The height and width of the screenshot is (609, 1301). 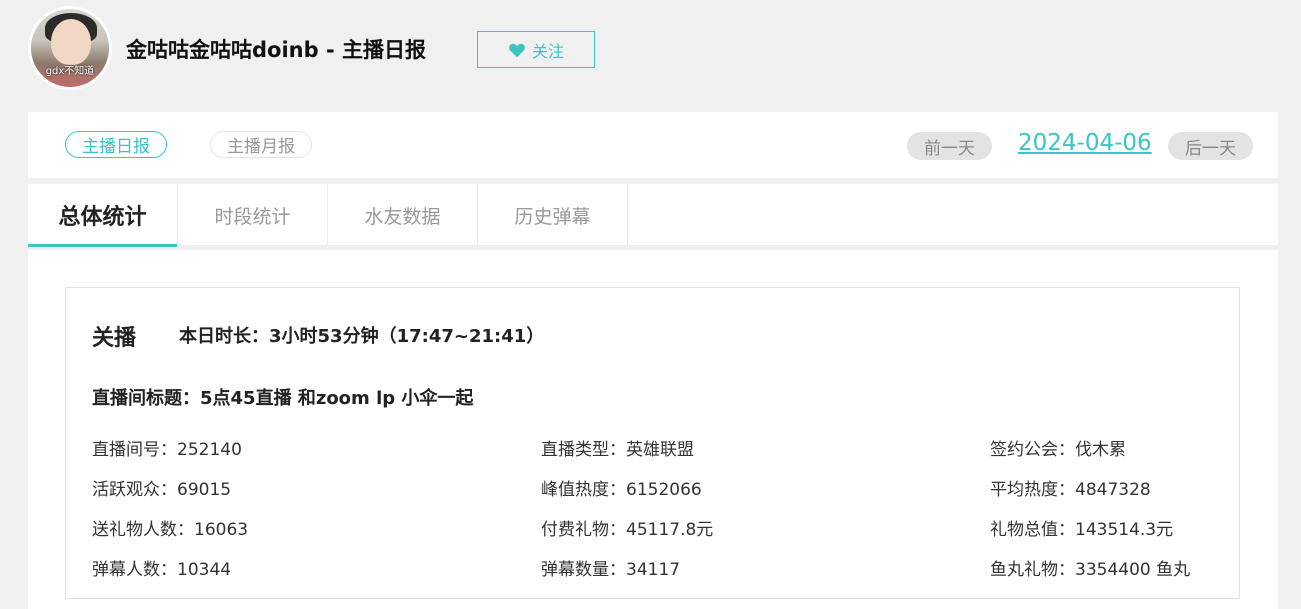 I want to click on date-picker-link: 2024-04-06, so click(x=1085, y=143).